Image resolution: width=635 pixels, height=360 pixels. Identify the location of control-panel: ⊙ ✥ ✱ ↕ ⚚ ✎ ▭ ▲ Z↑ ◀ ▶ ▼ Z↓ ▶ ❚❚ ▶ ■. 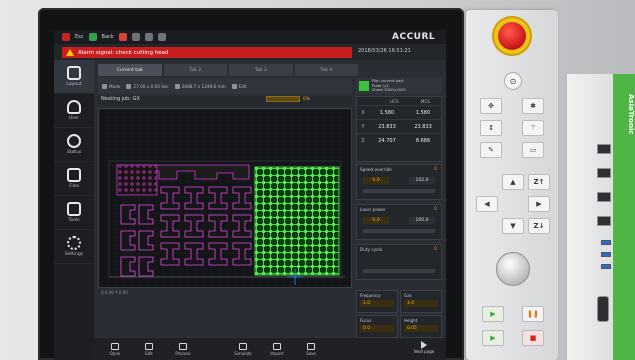
(512, 185).